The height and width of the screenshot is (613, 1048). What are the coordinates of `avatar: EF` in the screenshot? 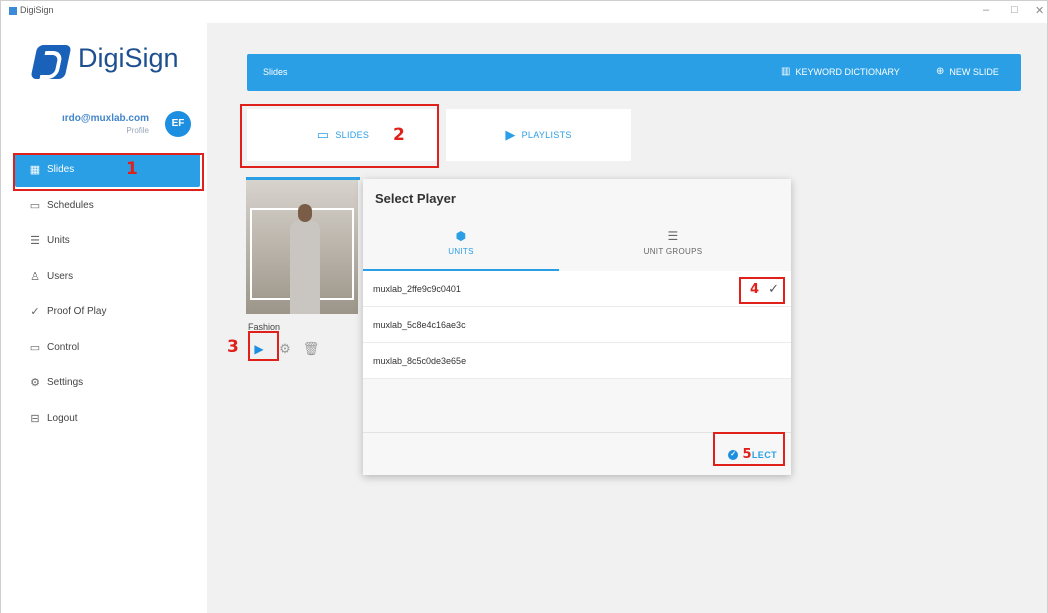 It's located at (178, 124).